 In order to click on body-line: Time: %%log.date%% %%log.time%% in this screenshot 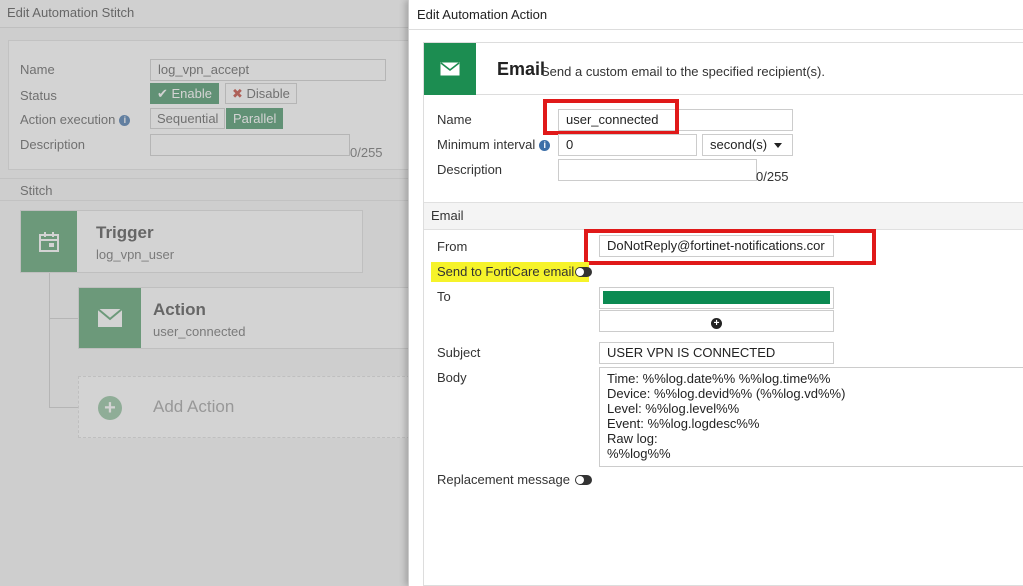, I will do `click(719, 378)`.